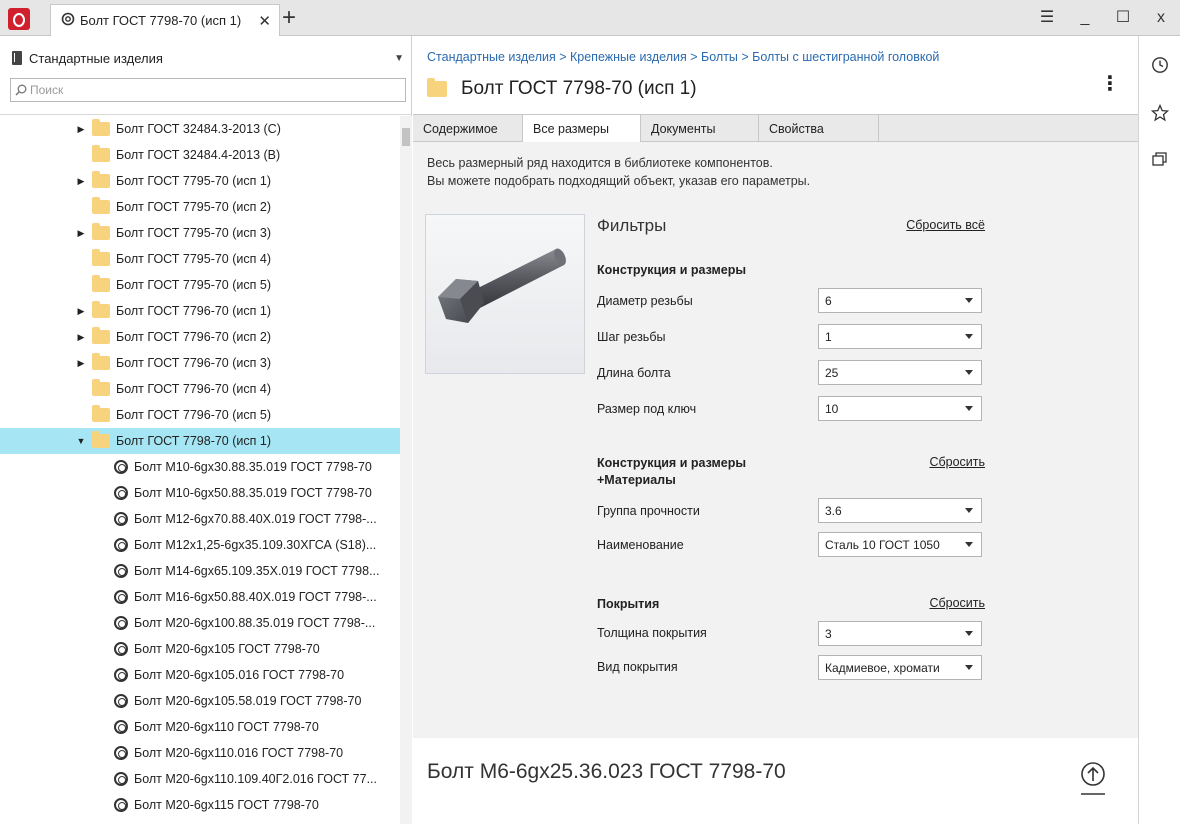  I want to click on windows-icon, so click(1160, 159).